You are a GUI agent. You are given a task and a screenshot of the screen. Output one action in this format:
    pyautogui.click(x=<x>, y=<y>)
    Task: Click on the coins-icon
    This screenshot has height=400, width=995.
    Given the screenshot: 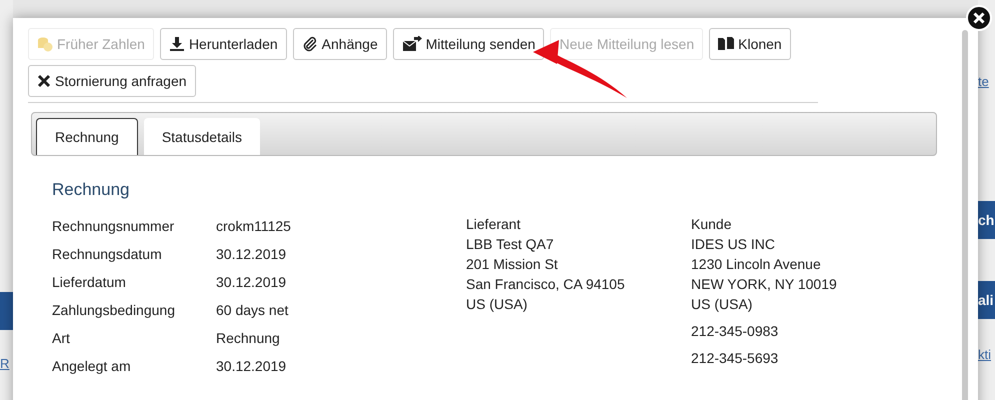 What is the action you would take?
    pyautogui.click(x=45, y=44)
    